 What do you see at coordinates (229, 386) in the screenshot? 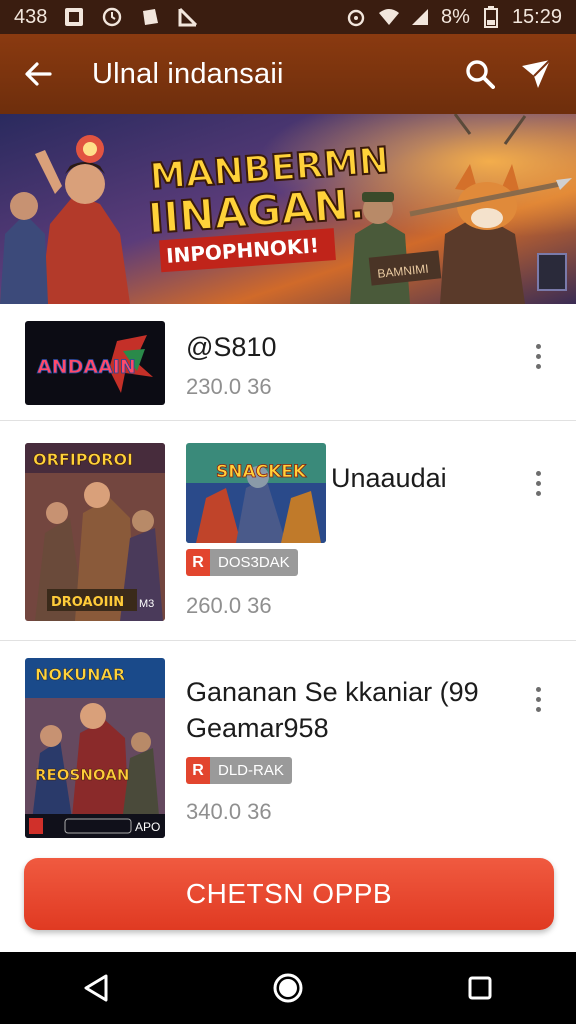
I see `app-meta: 230.0 36` at bounding box center [229, 386].